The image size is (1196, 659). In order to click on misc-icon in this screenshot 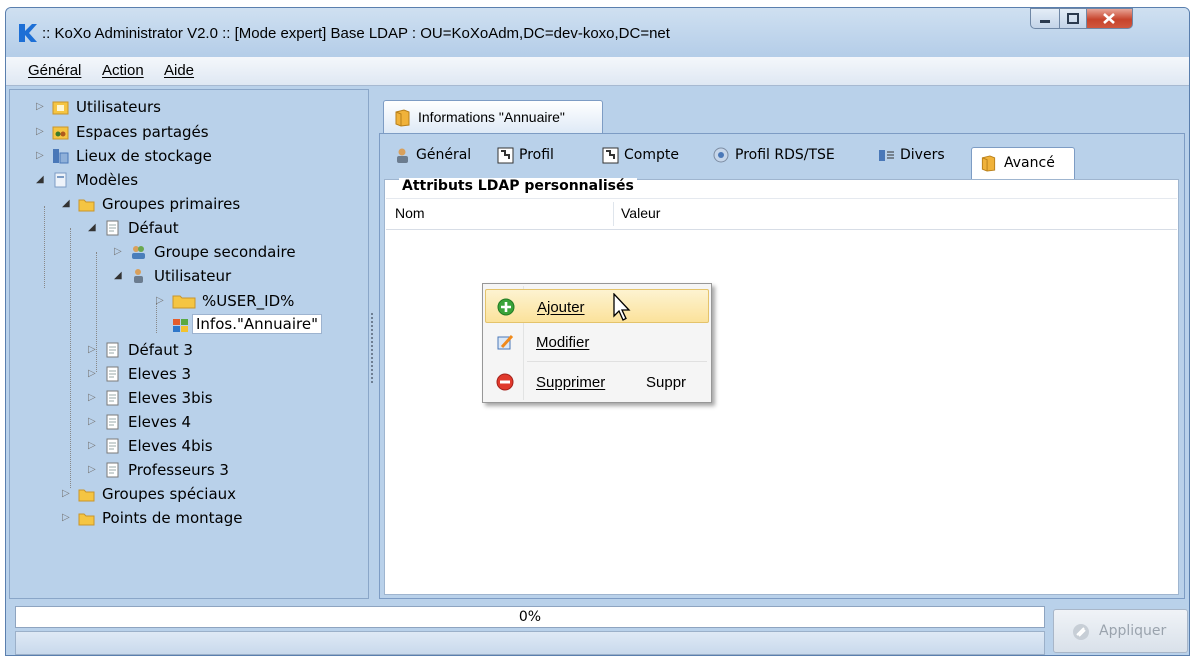, I will do `click(886, 155)`.